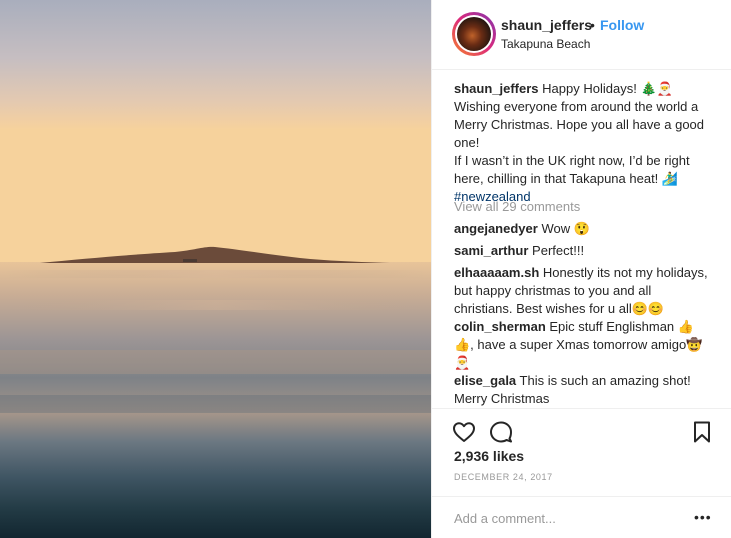  Describe the element at coordinates (621, 326) in the screenshot. I see `comment-text: Epic stuff Englishman 👍` at that location.